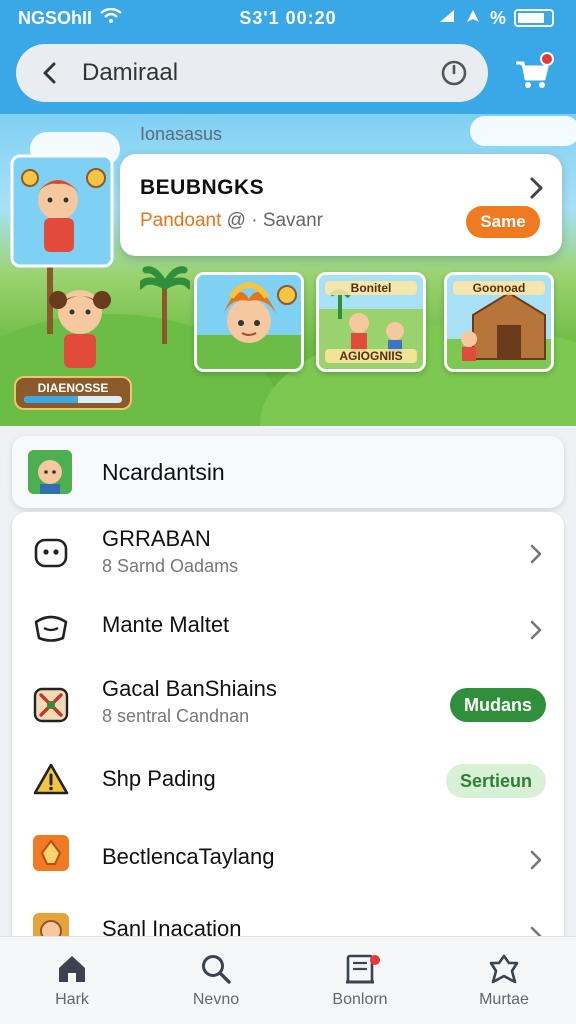 The image size is (576, 1024). What do you see at coordinates (473, 18) in the screenshot?
I see `network-icon` at bounding box center [473, 18].